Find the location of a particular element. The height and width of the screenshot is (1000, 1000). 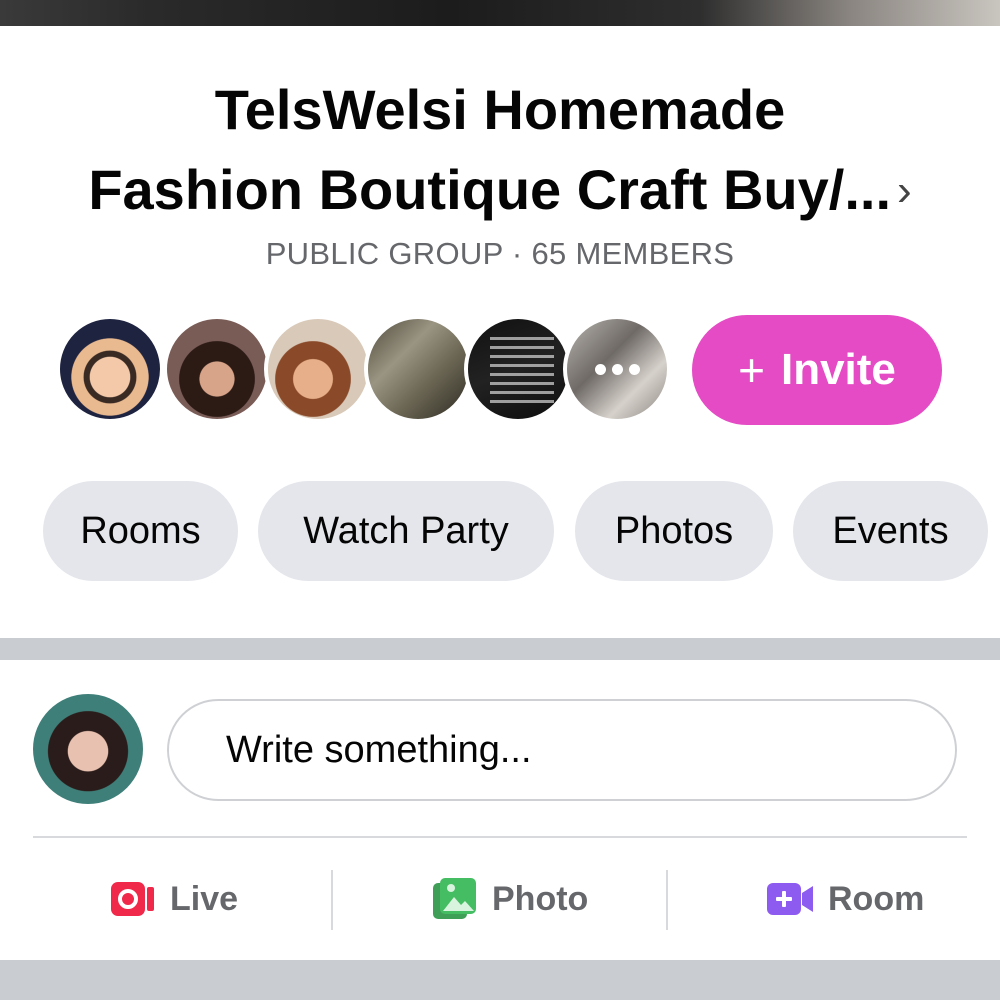

group-tabs: Rooms Watch Party Photos Events is located at coordinates (500, 531).